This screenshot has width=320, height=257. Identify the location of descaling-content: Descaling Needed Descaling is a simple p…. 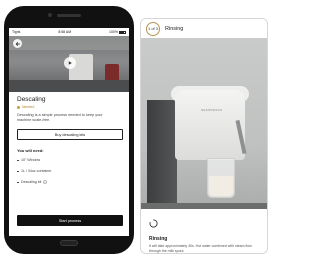
(70, 143).